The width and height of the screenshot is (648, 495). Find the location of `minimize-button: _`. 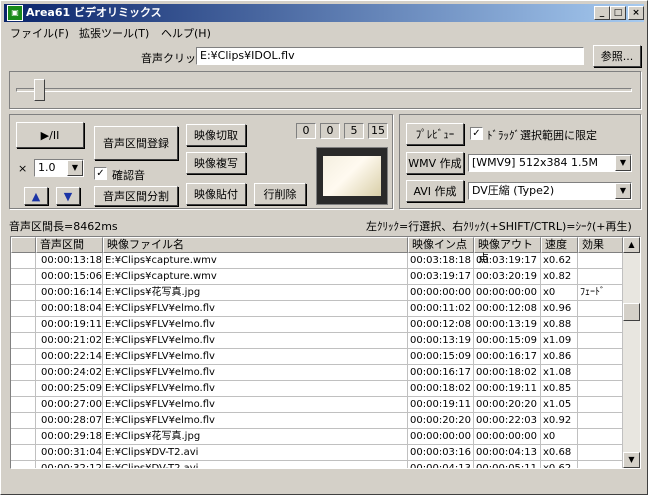

minimize-button: _ is located at coordinates (602, 13).